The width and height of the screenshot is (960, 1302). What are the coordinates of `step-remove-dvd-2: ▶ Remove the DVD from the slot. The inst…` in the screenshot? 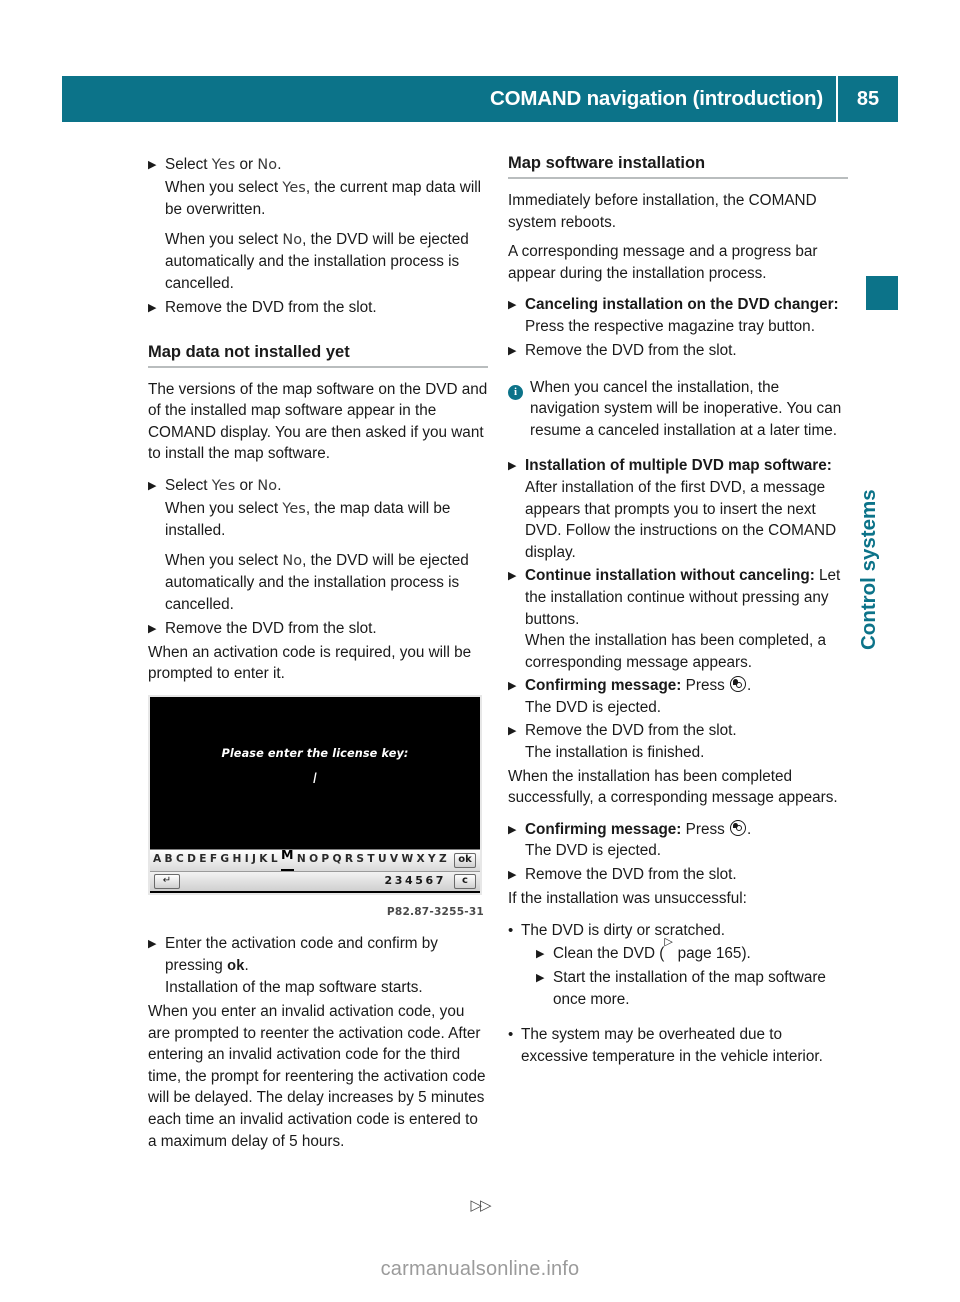 It's located at (678, 740).